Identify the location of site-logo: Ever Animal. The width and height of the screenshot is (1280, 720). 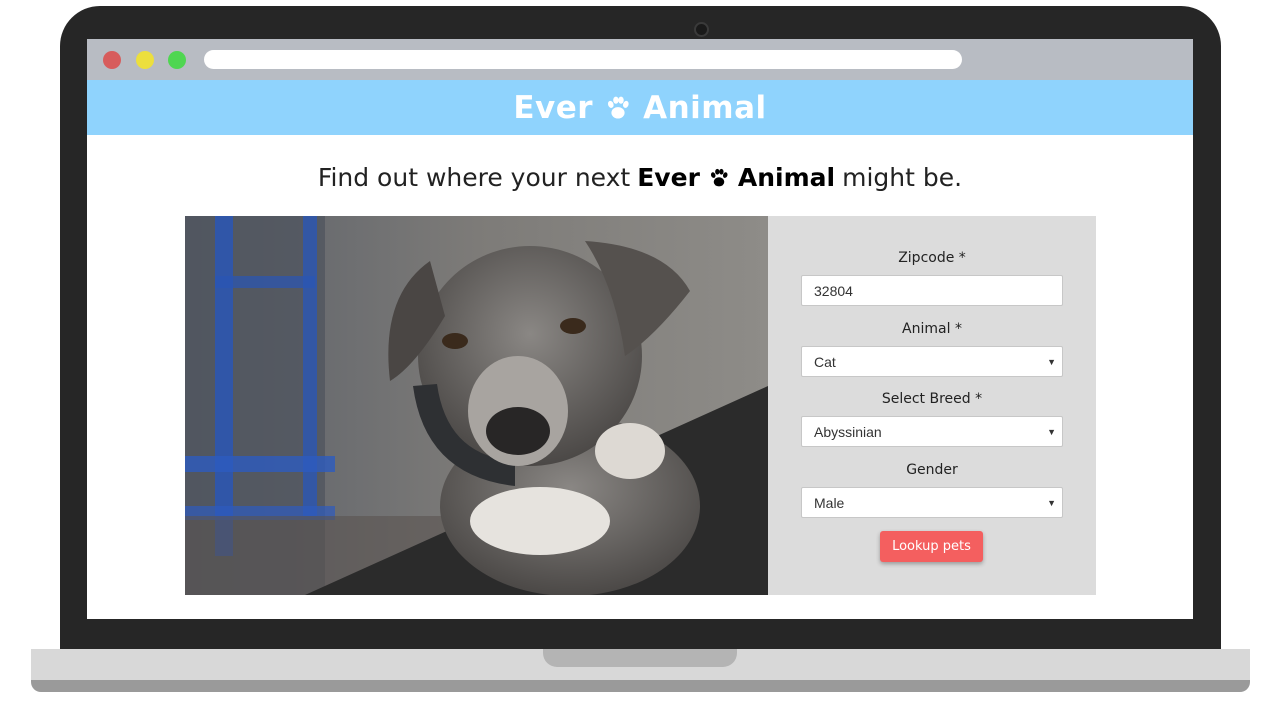
(639, 108).